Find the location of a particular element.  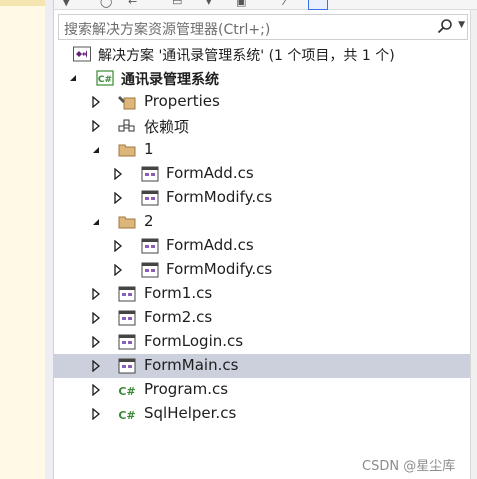

vs-icon: ▼ is located at coordinates (66, 4).